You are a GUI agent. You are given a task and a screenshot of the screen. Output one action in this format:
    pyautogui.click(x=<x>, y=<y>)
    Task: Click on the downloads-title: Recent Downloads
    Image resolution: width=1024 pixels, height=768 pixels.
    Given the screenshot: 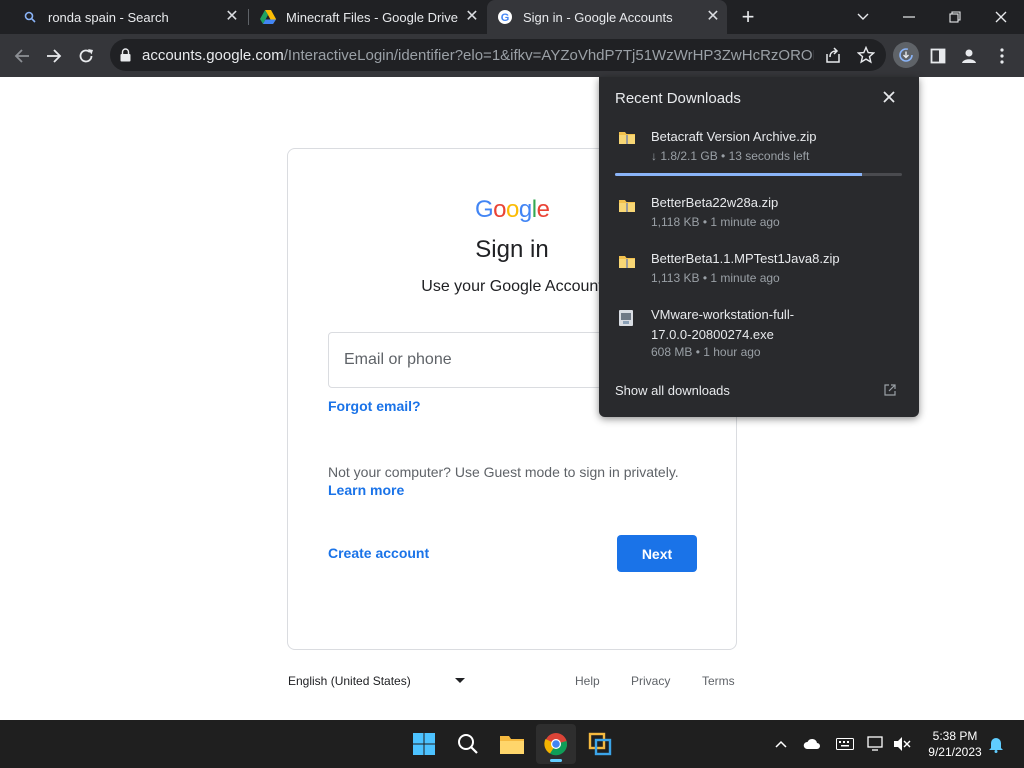 What is the action you would take?
    pyautogui.click(x=678, y=98)
    